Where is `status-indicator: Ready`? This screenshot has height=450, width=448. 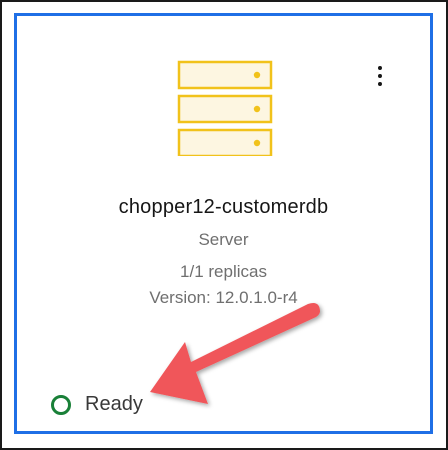
status-indicator: Ready is located at coordinates (97, 404).